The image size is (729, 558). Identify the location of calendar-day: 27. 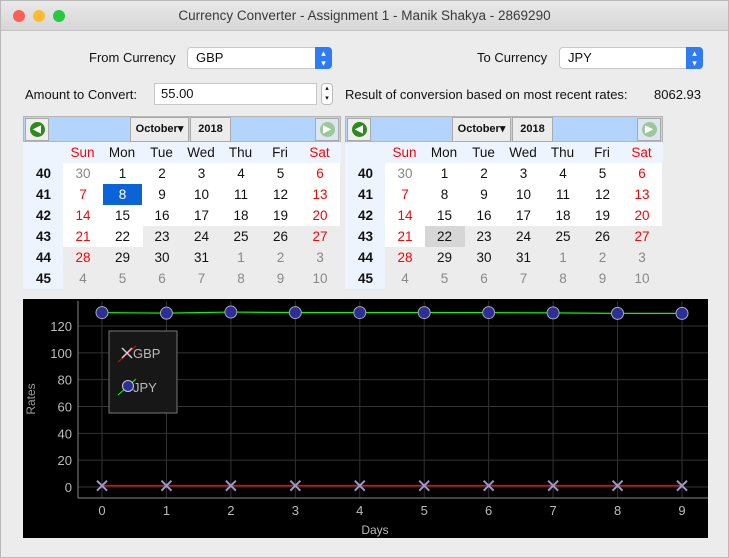
(642, 236).